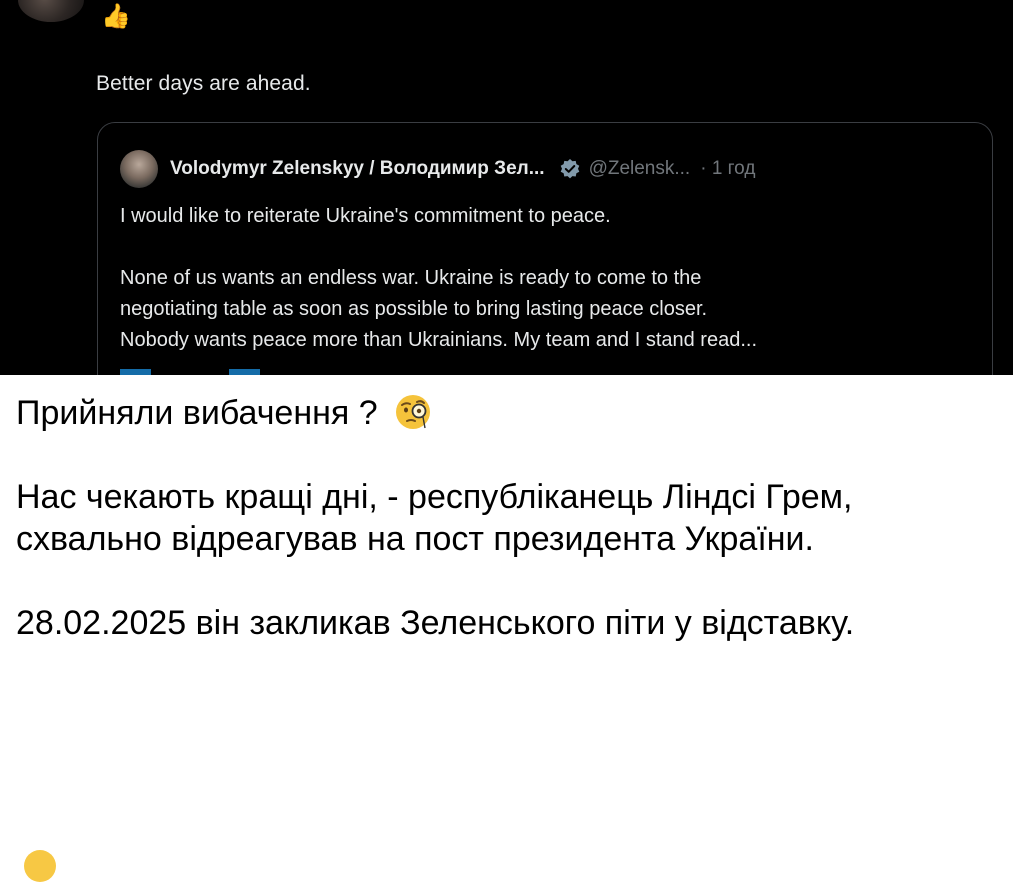 This screenshot has height=882, width=1013. I want to click on tweet-text: Better days are ahead., so click(203, 83).